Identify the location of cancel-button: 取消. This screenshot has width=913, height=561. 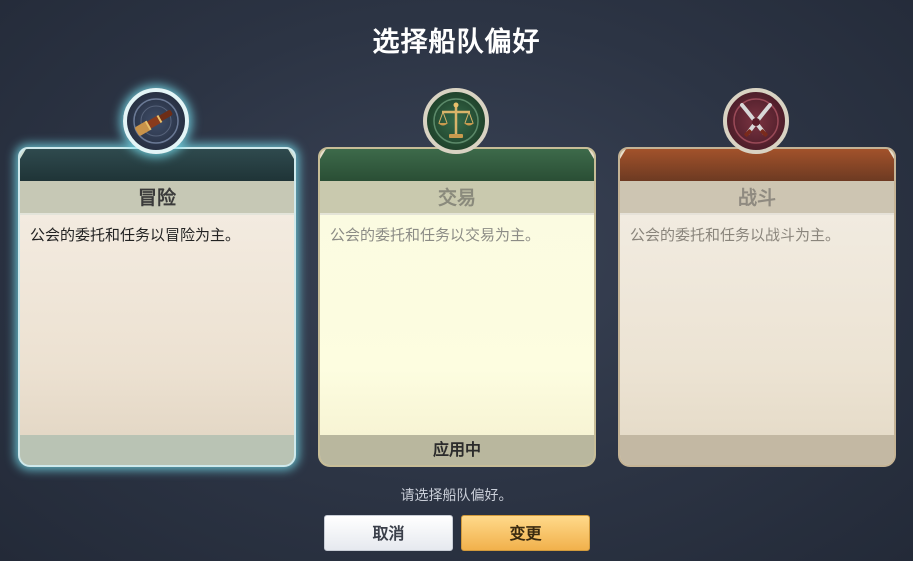
(388, 533).